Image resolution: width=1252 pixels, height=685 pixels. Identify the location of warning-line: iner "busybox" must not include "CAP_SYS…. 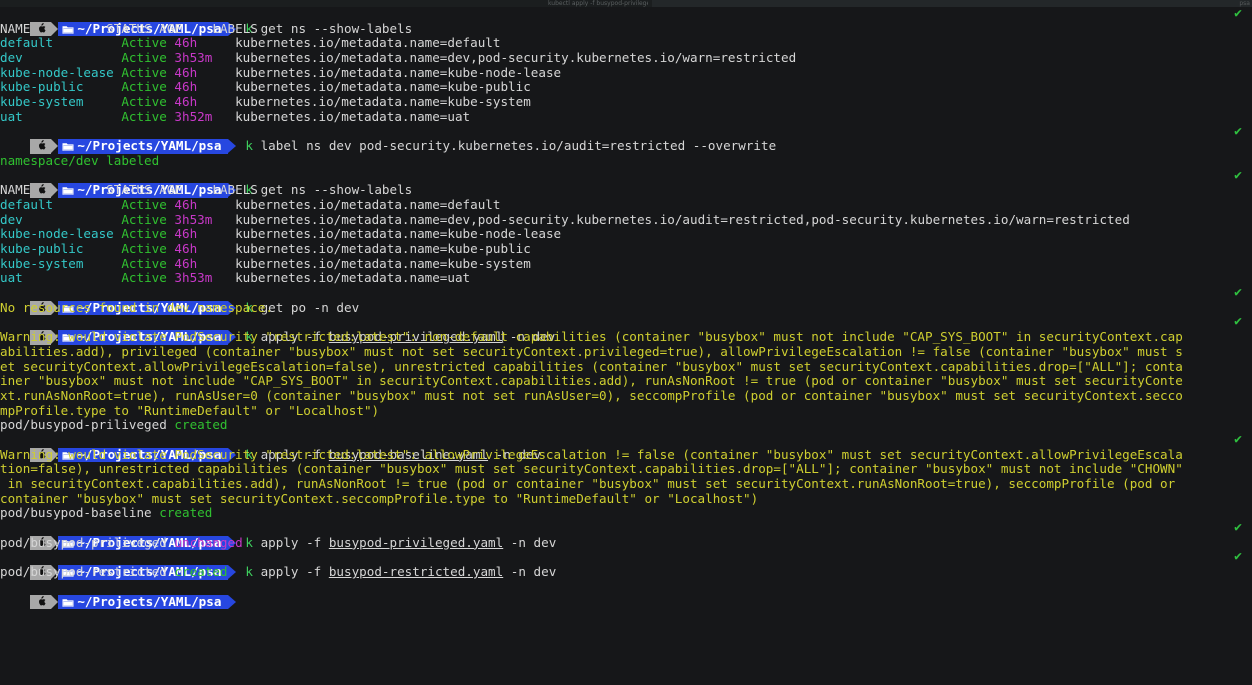
(626, 381).